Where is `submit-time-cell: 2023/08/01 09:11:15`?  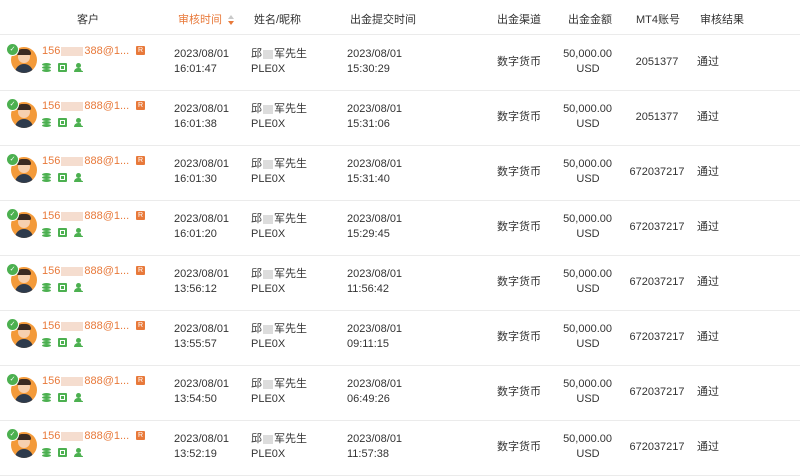
submit-time-cell: 2023/08/01 09:11:15 is located at coordinates (374, 337).